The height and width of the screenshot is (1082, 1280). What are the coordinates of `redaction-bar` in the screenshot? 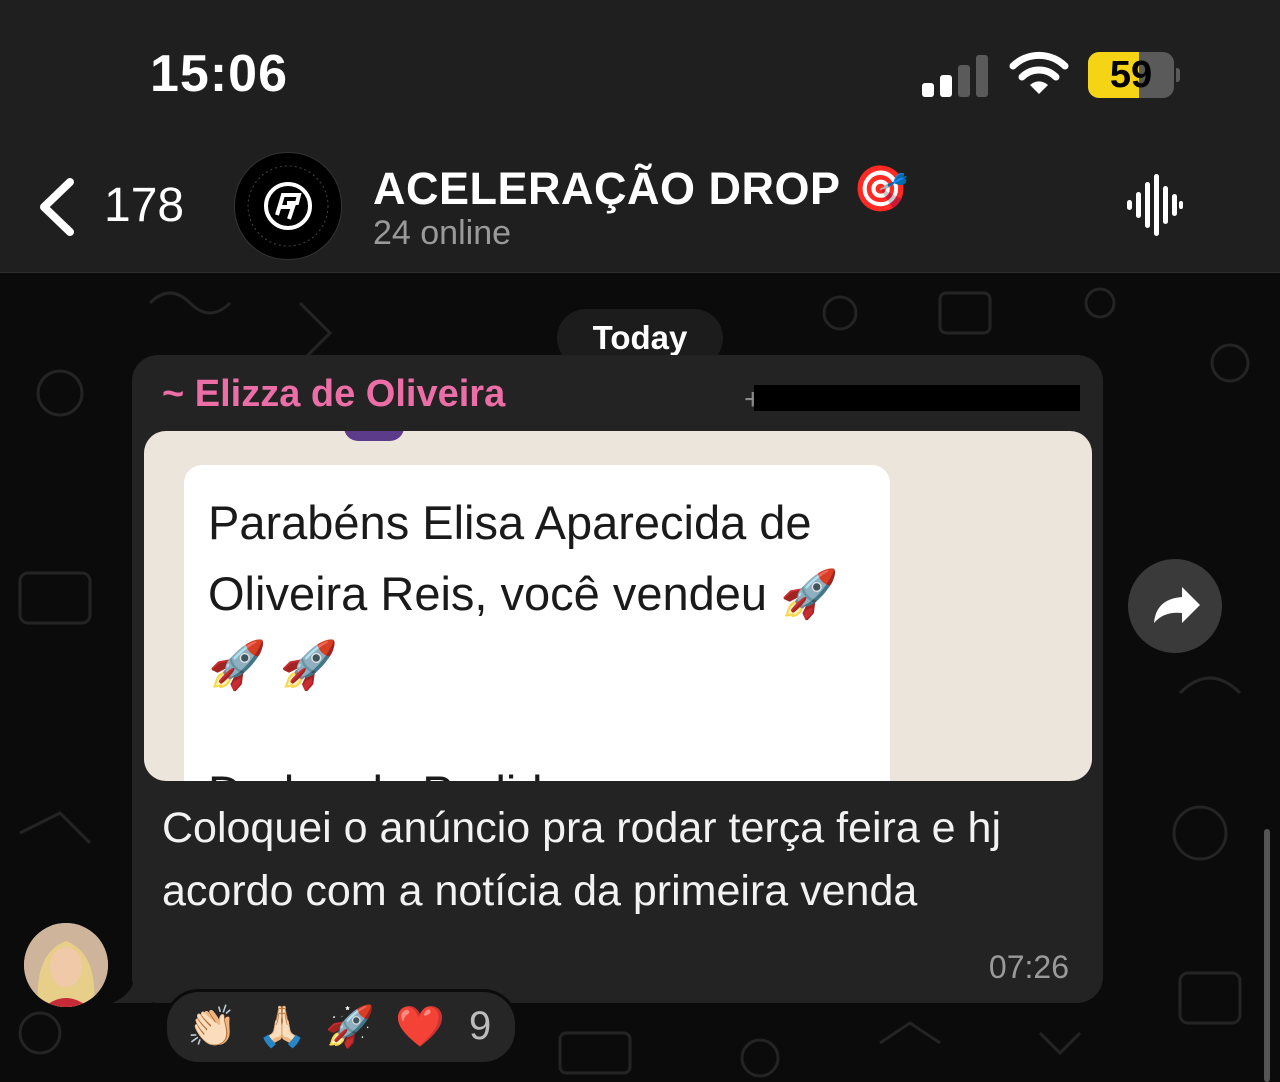 It's located at (917, 398).